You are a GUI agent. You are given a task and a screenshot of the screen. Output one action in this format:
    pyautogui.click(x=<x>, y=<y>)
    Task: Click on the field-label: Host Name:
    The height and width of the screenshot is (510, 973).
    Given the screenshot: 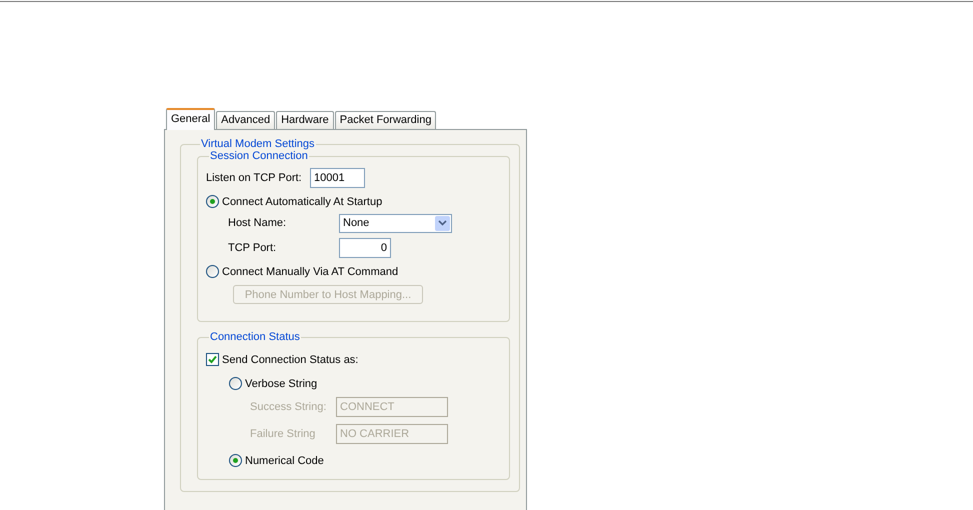 What is the action you would take?
    pyautogui.click(x=258, y=223)
    